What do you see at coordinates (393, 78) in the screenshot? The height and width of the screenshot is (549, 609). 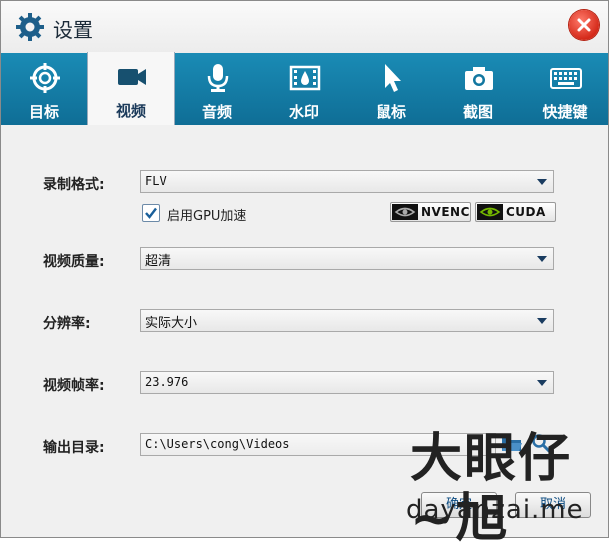 I see `mouse-cursor-icon` at bounding box center [393, 78].